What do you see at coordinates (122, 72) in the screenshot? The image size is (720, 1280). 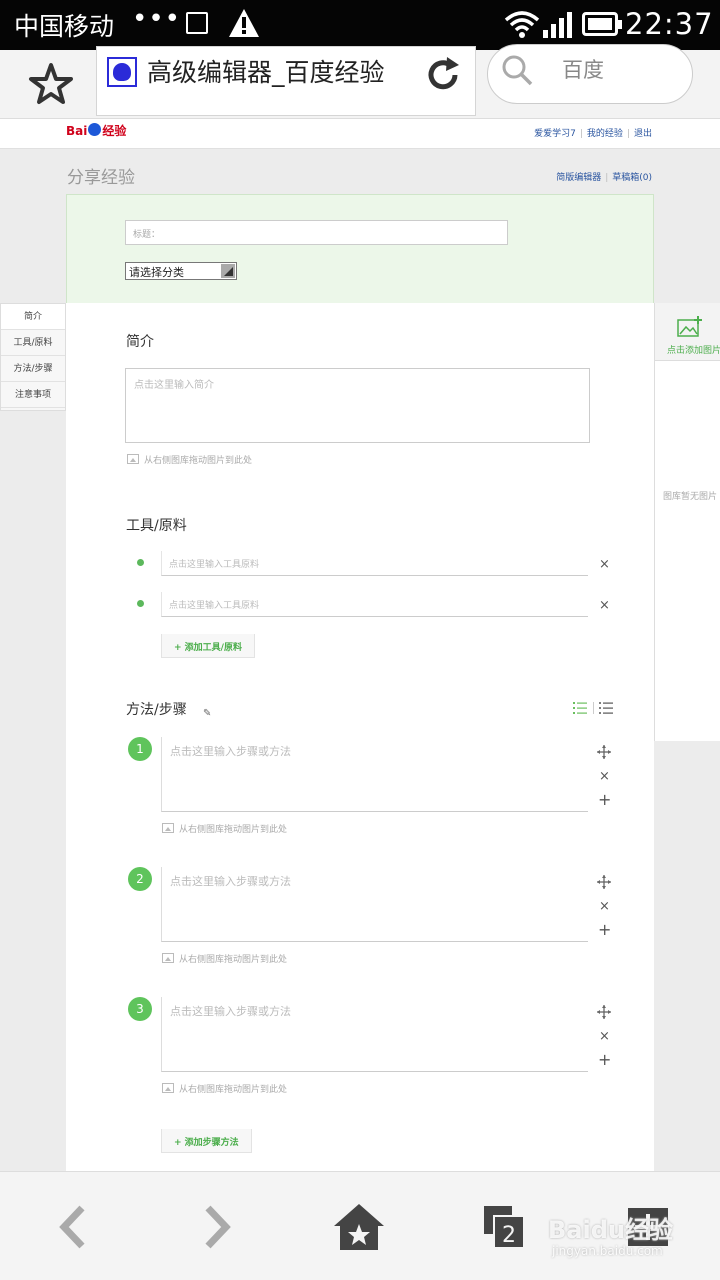 I see `baidu-favicon-icon` at bounding box center [122, 72].